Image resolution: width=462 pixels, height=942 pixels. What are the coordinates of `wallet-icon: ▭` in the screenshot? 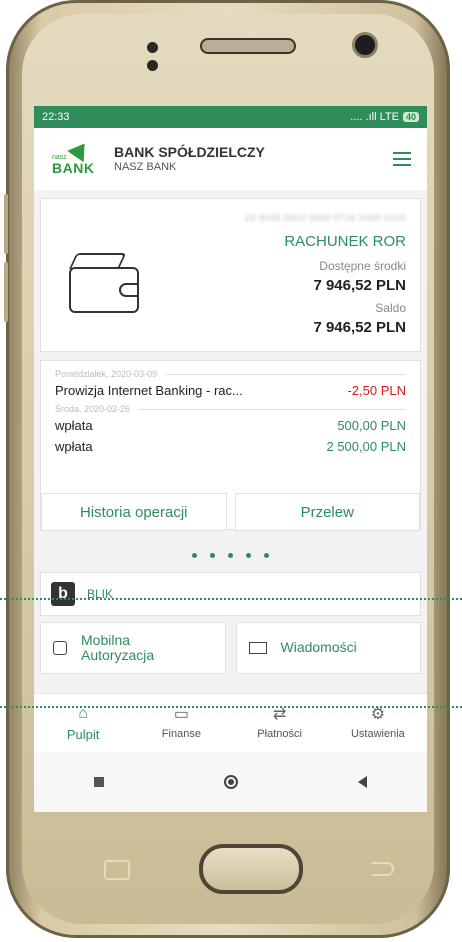 It's located at (181, 714).